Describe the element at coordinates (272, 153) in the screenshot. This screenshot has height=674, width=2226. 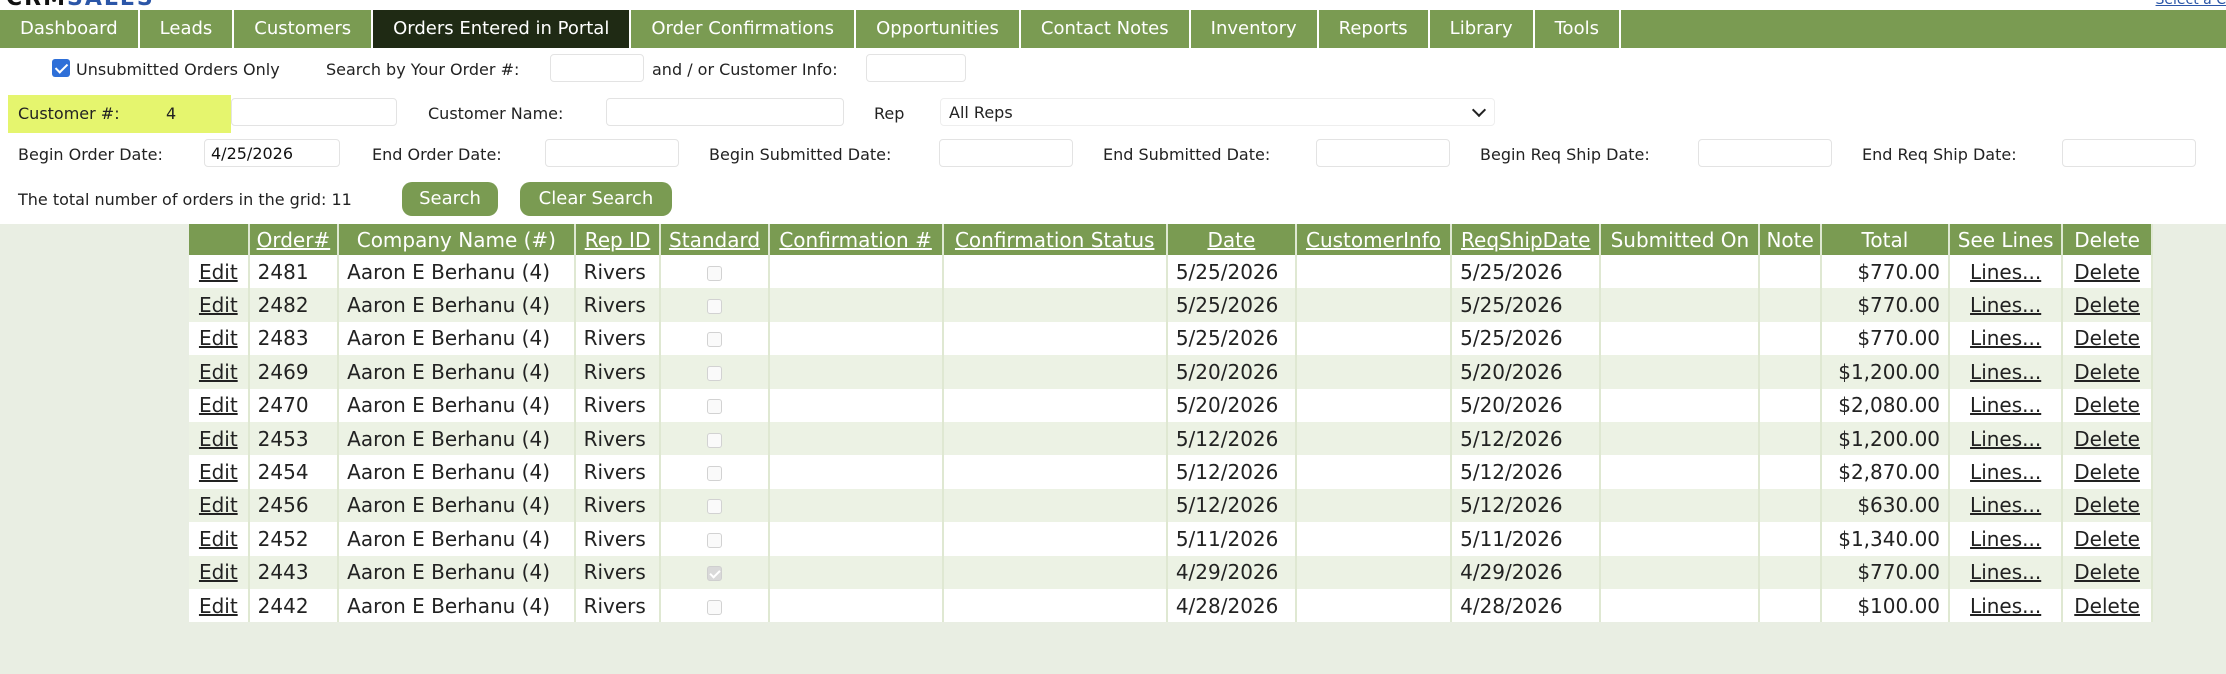
I see `begin-order-date-input` at that location.